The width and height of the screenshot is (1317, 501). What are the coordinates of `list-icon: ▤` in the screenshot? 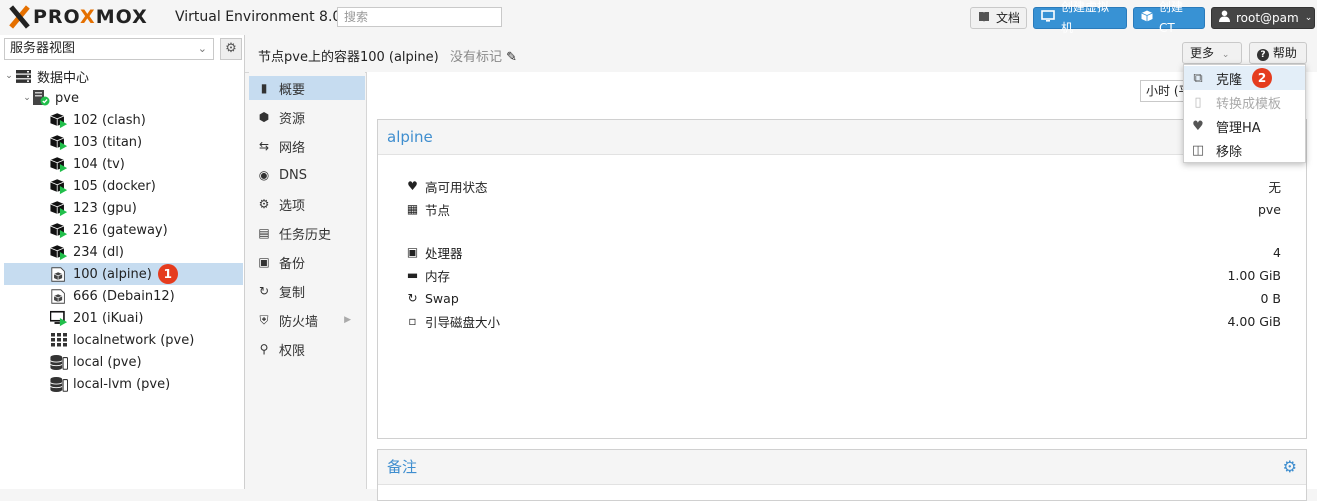 It's located at (264, 233).